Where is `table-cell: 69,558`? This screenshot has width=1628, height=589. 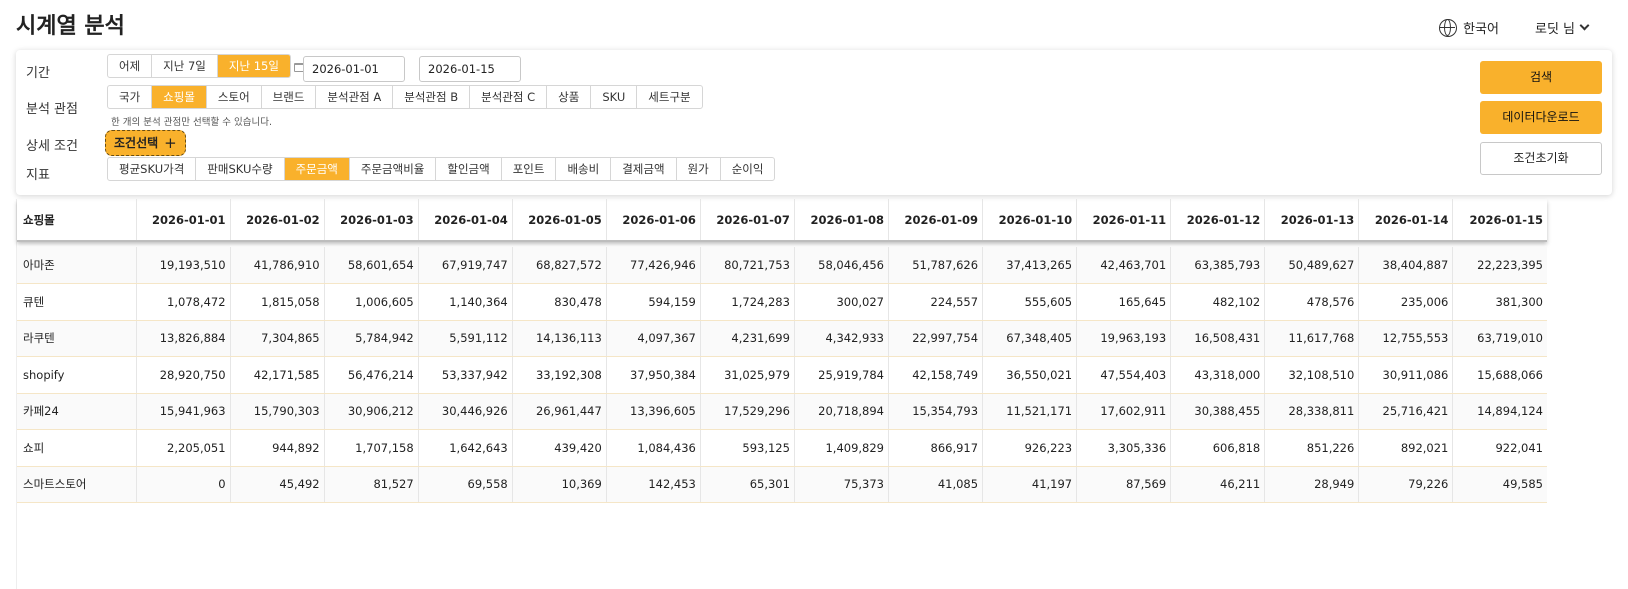
table-cell: 69,558 is located at coordinates (465, 484).